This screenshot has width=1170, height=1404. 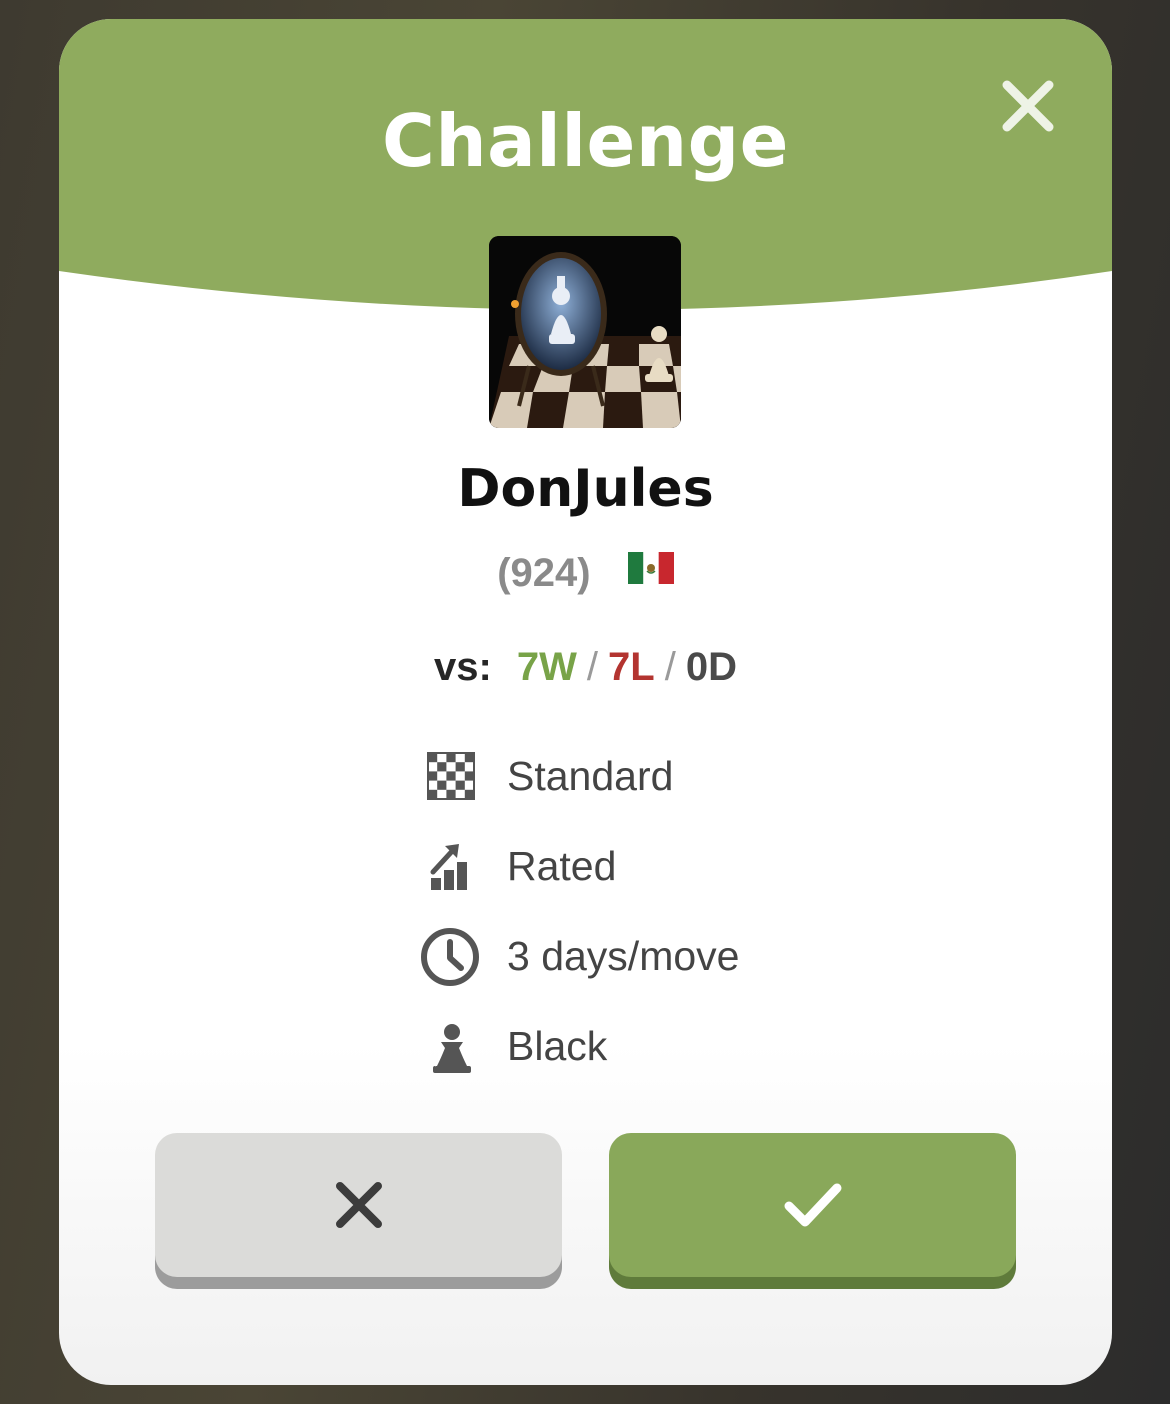 I want to click on rating-row: (924), so click(x=585, y=574).